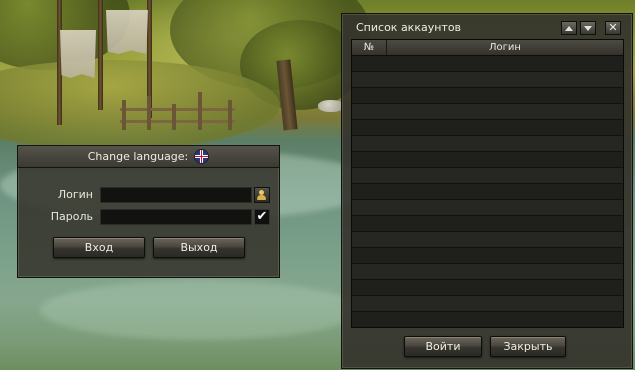  What do you see at coordinates (369, 47) in the screenshot?
I see `column-header-number: №` at bounding box center [369, 47].